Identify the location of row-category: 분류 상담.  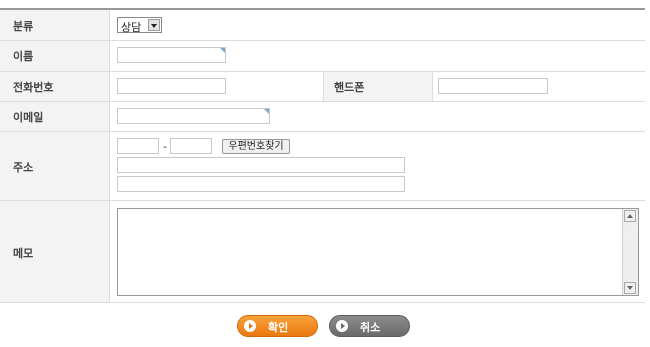
(322, 25).